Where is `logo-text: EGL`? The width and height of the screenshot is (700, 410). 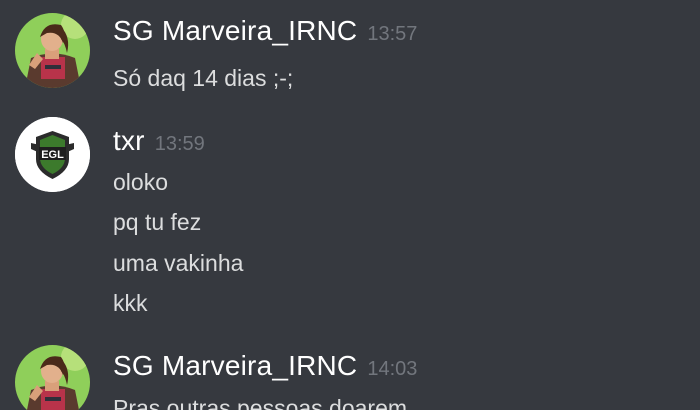
logo-text: EGL is located at coordinates (52, 155).